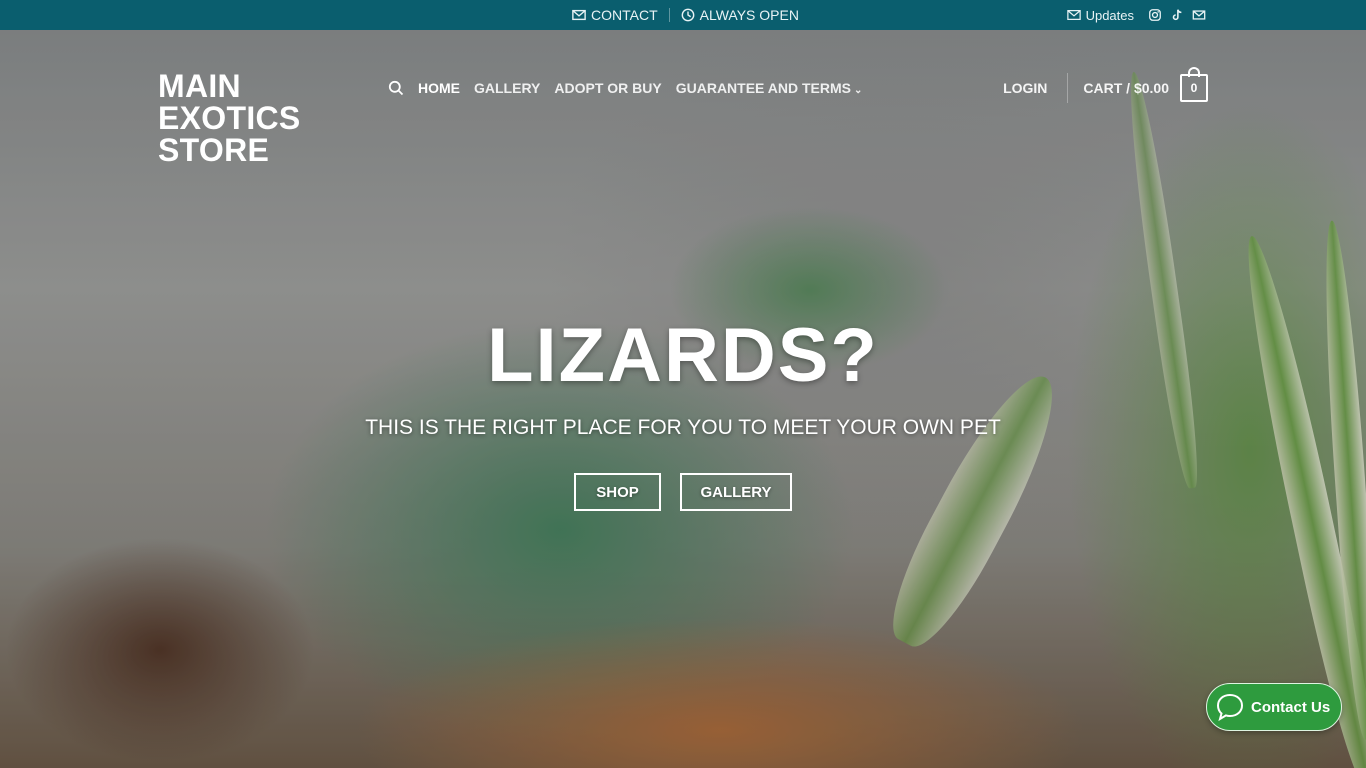 Image resolution: width=1366 pixels, height=768 pixels. I want to click on gallery-button: GALLERY, so click(736, 492).